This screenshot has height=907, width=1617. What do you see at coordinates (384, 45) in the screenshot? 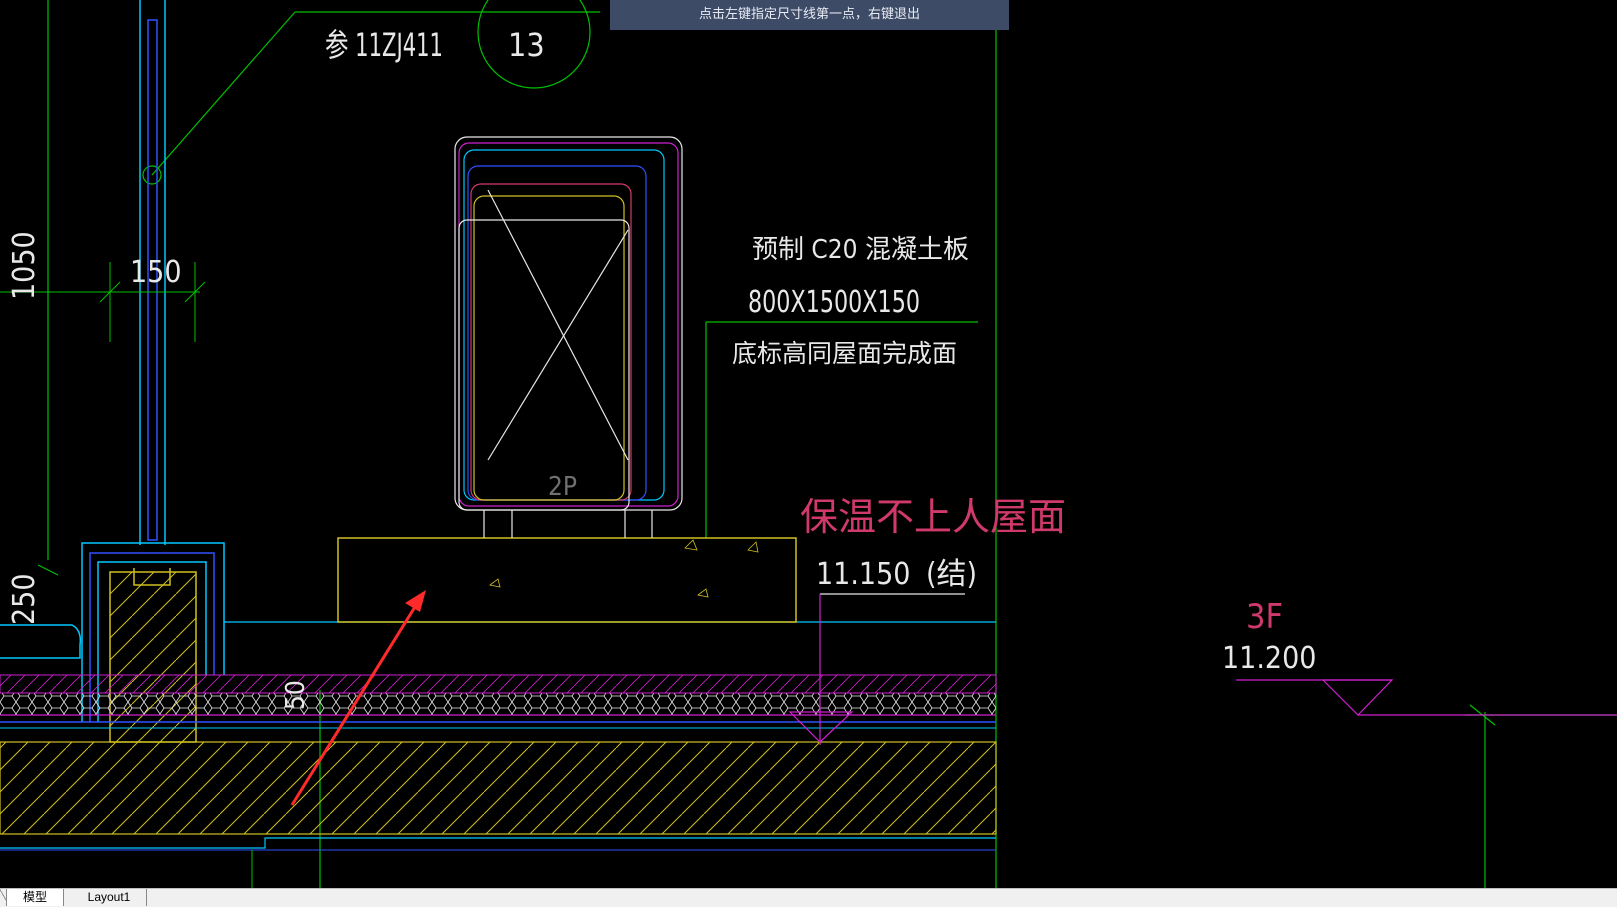
I see `ref-code-text: 参 11ZJ411` at bounding box center [384, 45].